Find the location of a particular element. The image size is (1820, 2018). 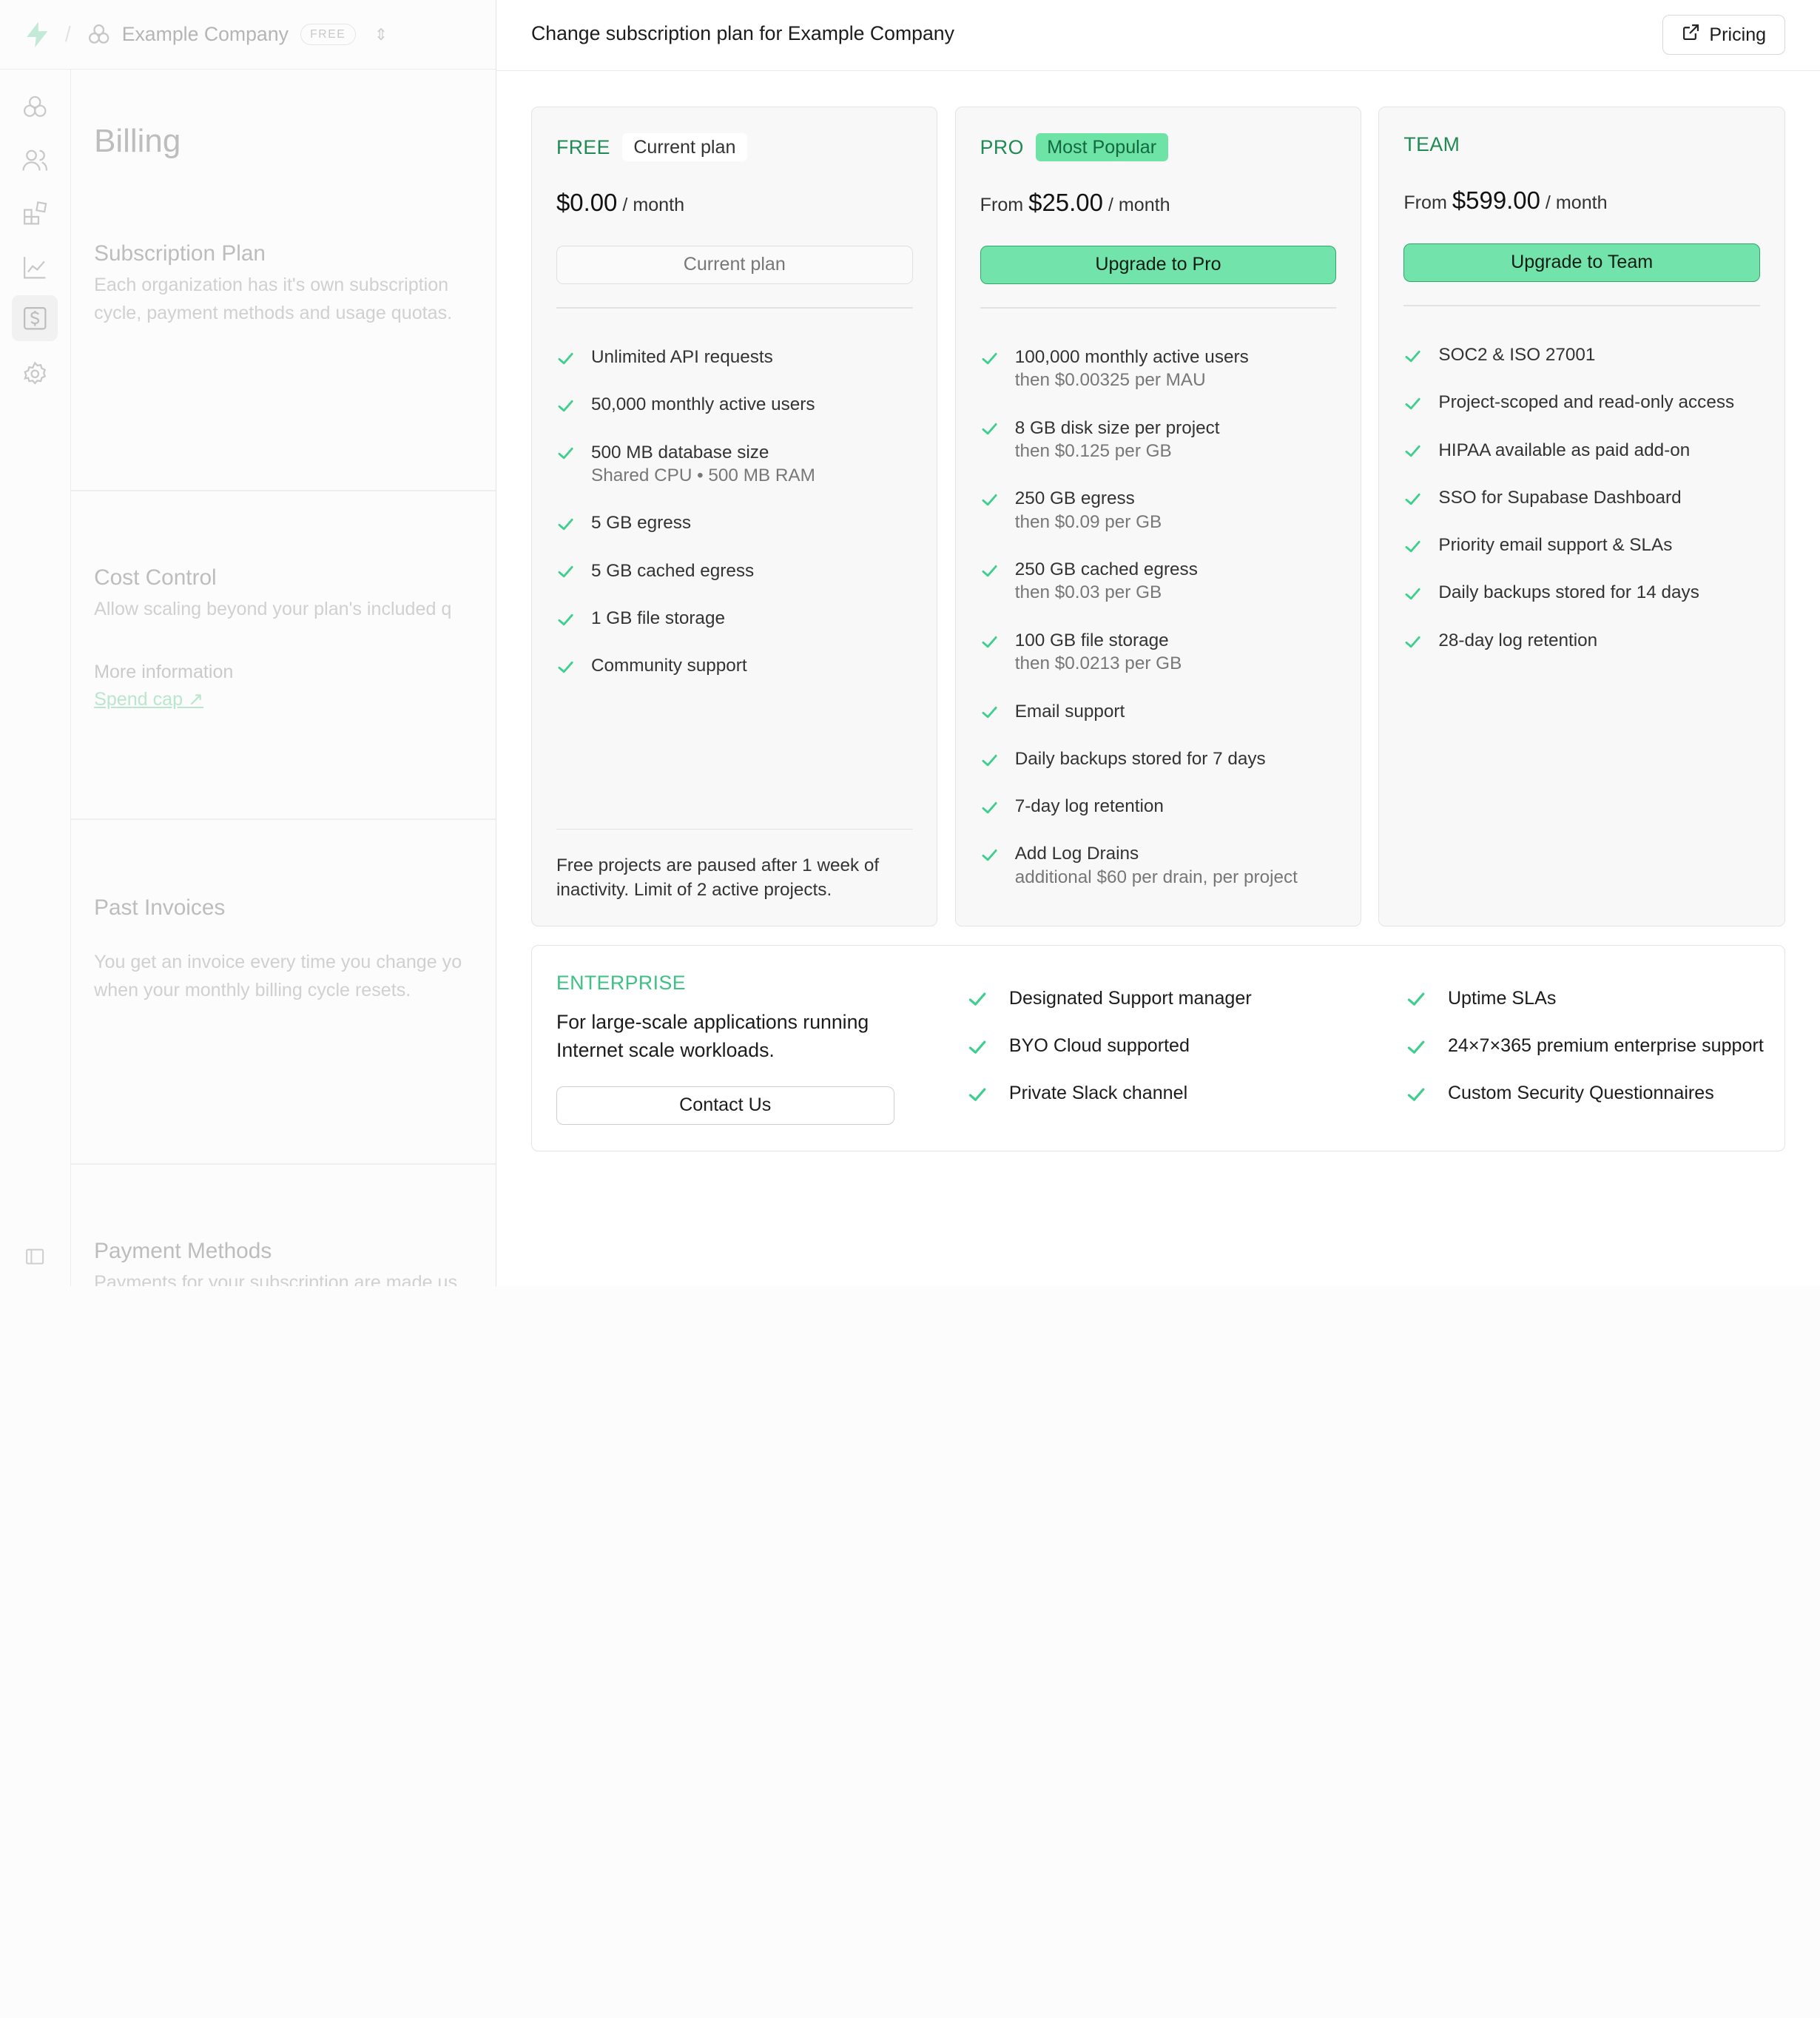

section-title: Cost Control is located at coordinates (155, 578).